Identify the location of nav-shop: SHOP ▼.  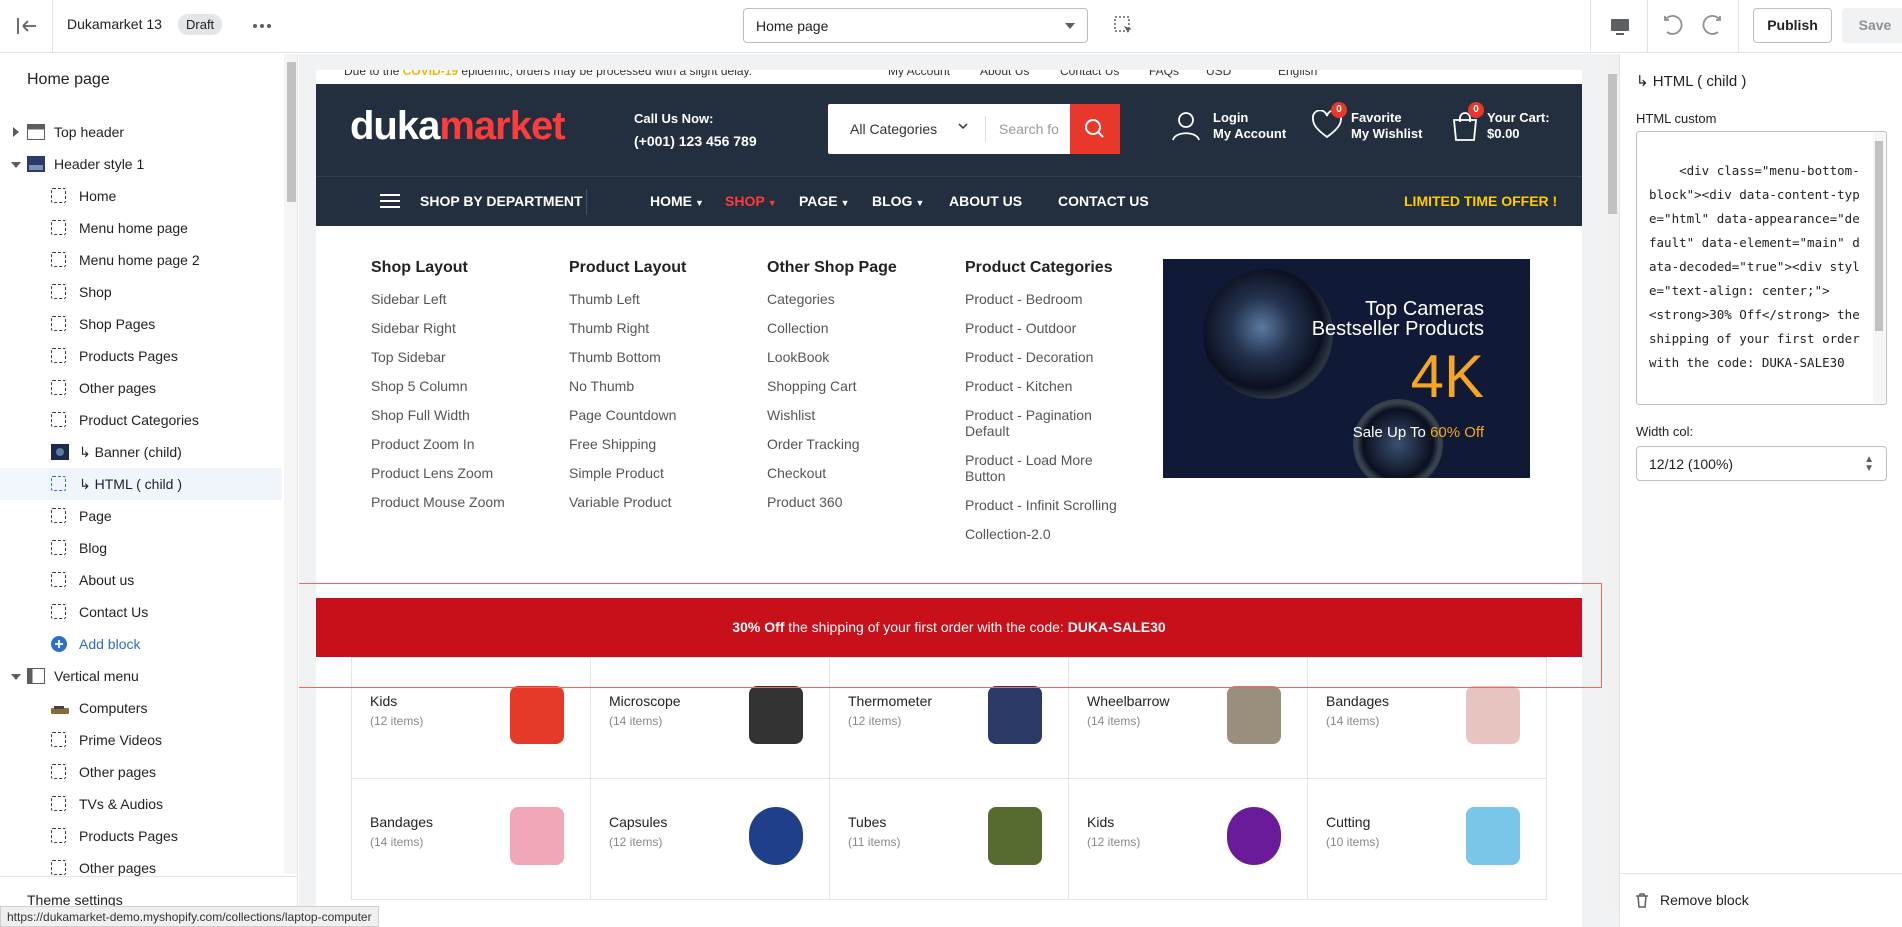
(751, 201).